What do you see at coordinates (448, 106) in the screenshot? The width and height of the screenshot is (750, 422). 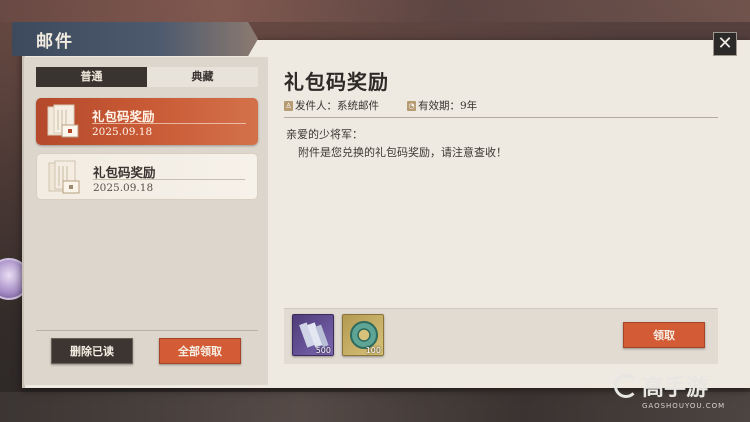 I see `validity-label: 有效期：9年` at bounding box center [448, 106].